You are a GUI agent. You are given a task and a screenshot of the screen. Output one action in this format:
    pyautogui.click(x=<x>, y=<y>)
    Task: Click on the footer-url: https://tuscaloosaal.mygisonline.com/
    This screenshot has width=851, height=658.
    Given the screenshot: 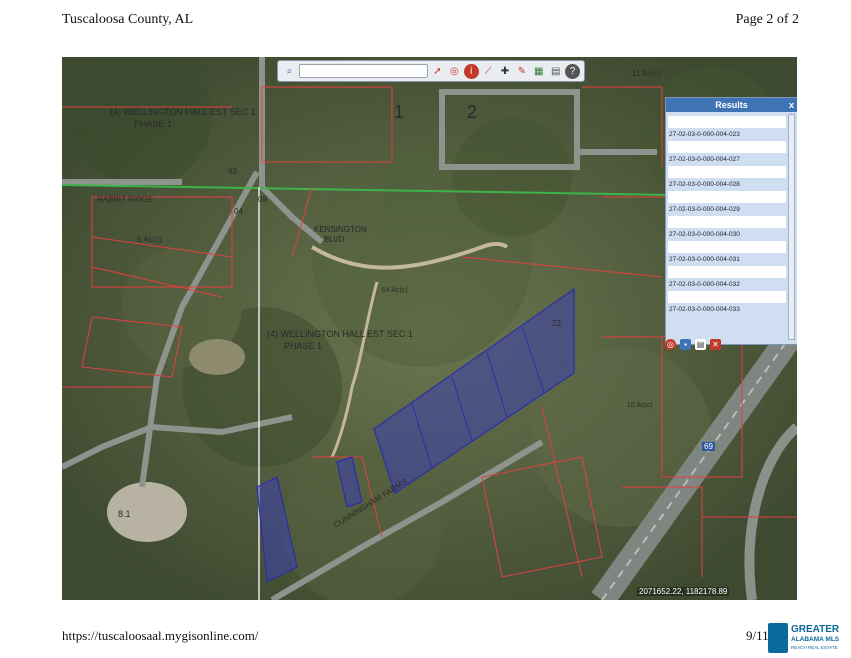 What is the action you would take?
    pyautogui.click(x=160, y=635)
    